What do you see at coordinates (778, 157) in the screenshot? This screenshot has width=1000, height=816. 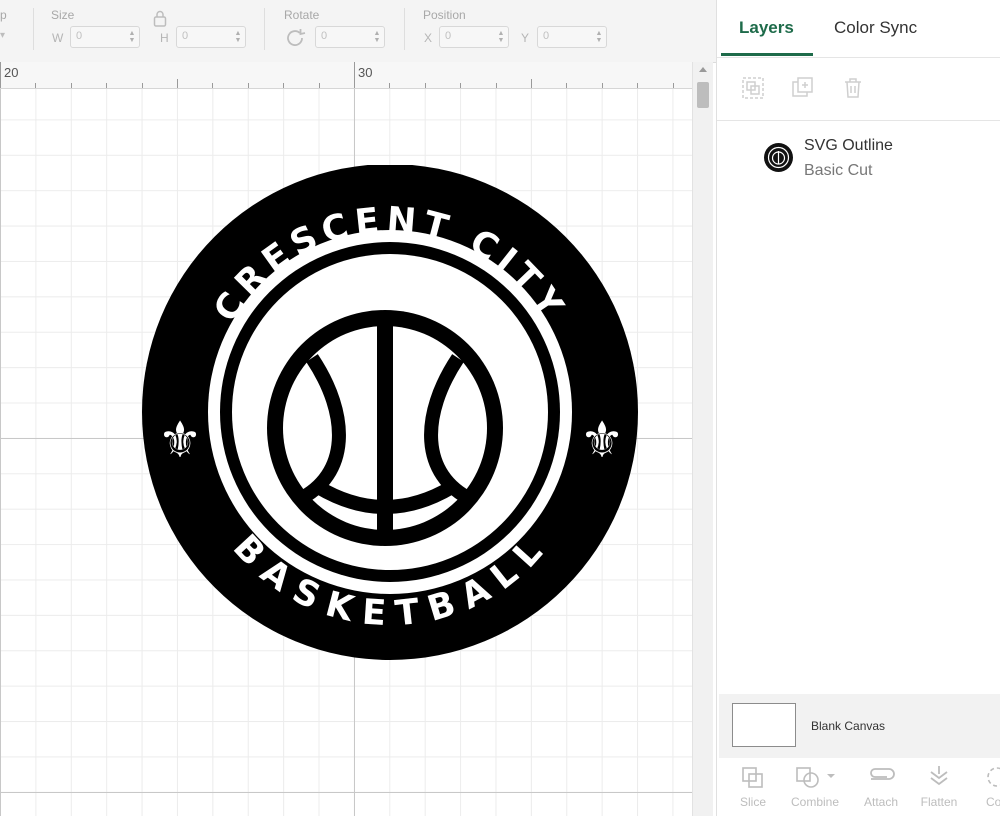 I see `layer-thumbnail-icon` at bounding box center [778, 157].